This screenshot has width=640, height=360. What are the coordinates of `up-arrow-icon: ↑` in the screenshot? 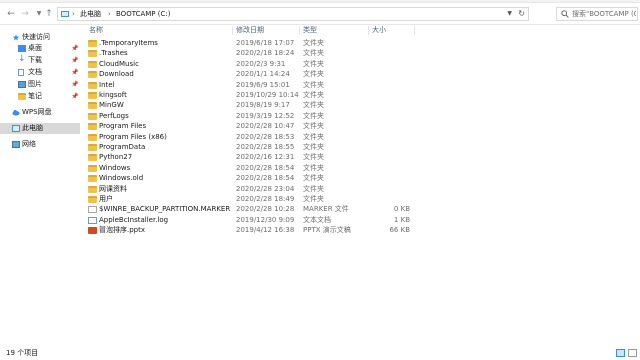 It's located at (49, 14).